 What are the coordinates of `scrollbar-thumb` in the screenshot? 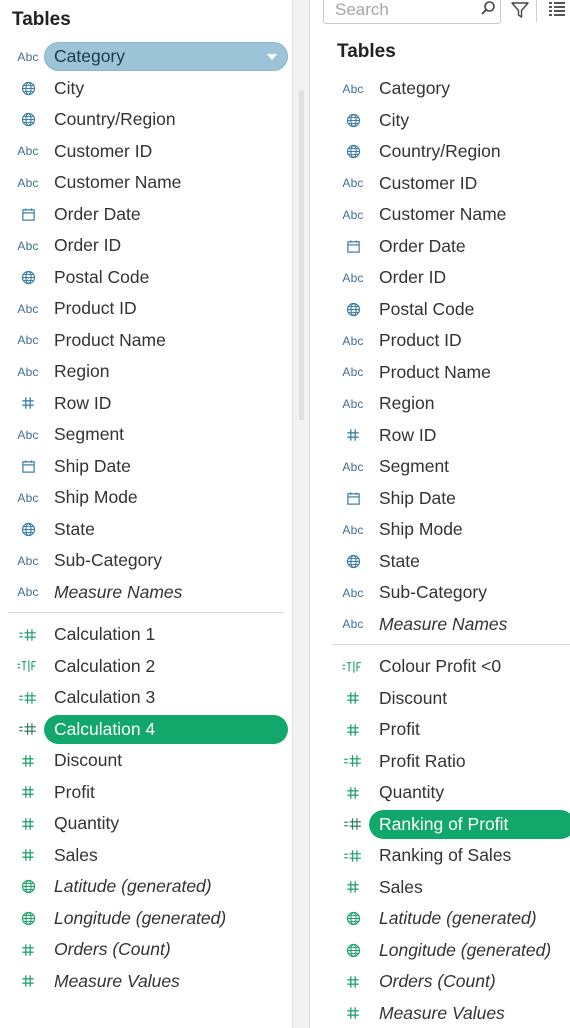 It's located at (301, 255).